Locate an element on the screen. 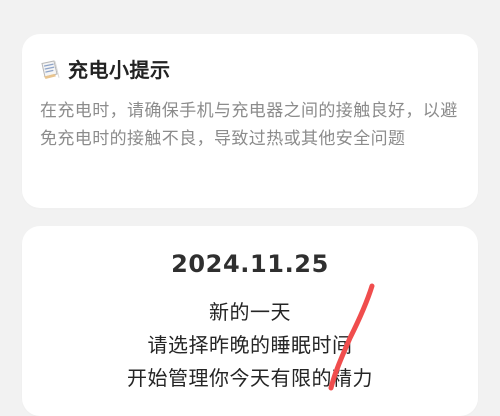 The width and height of the screenshot is (500, 416). message-line-select-sleep: 请选择昨晚的睡眠时间 is located at coordinates (250, 345).